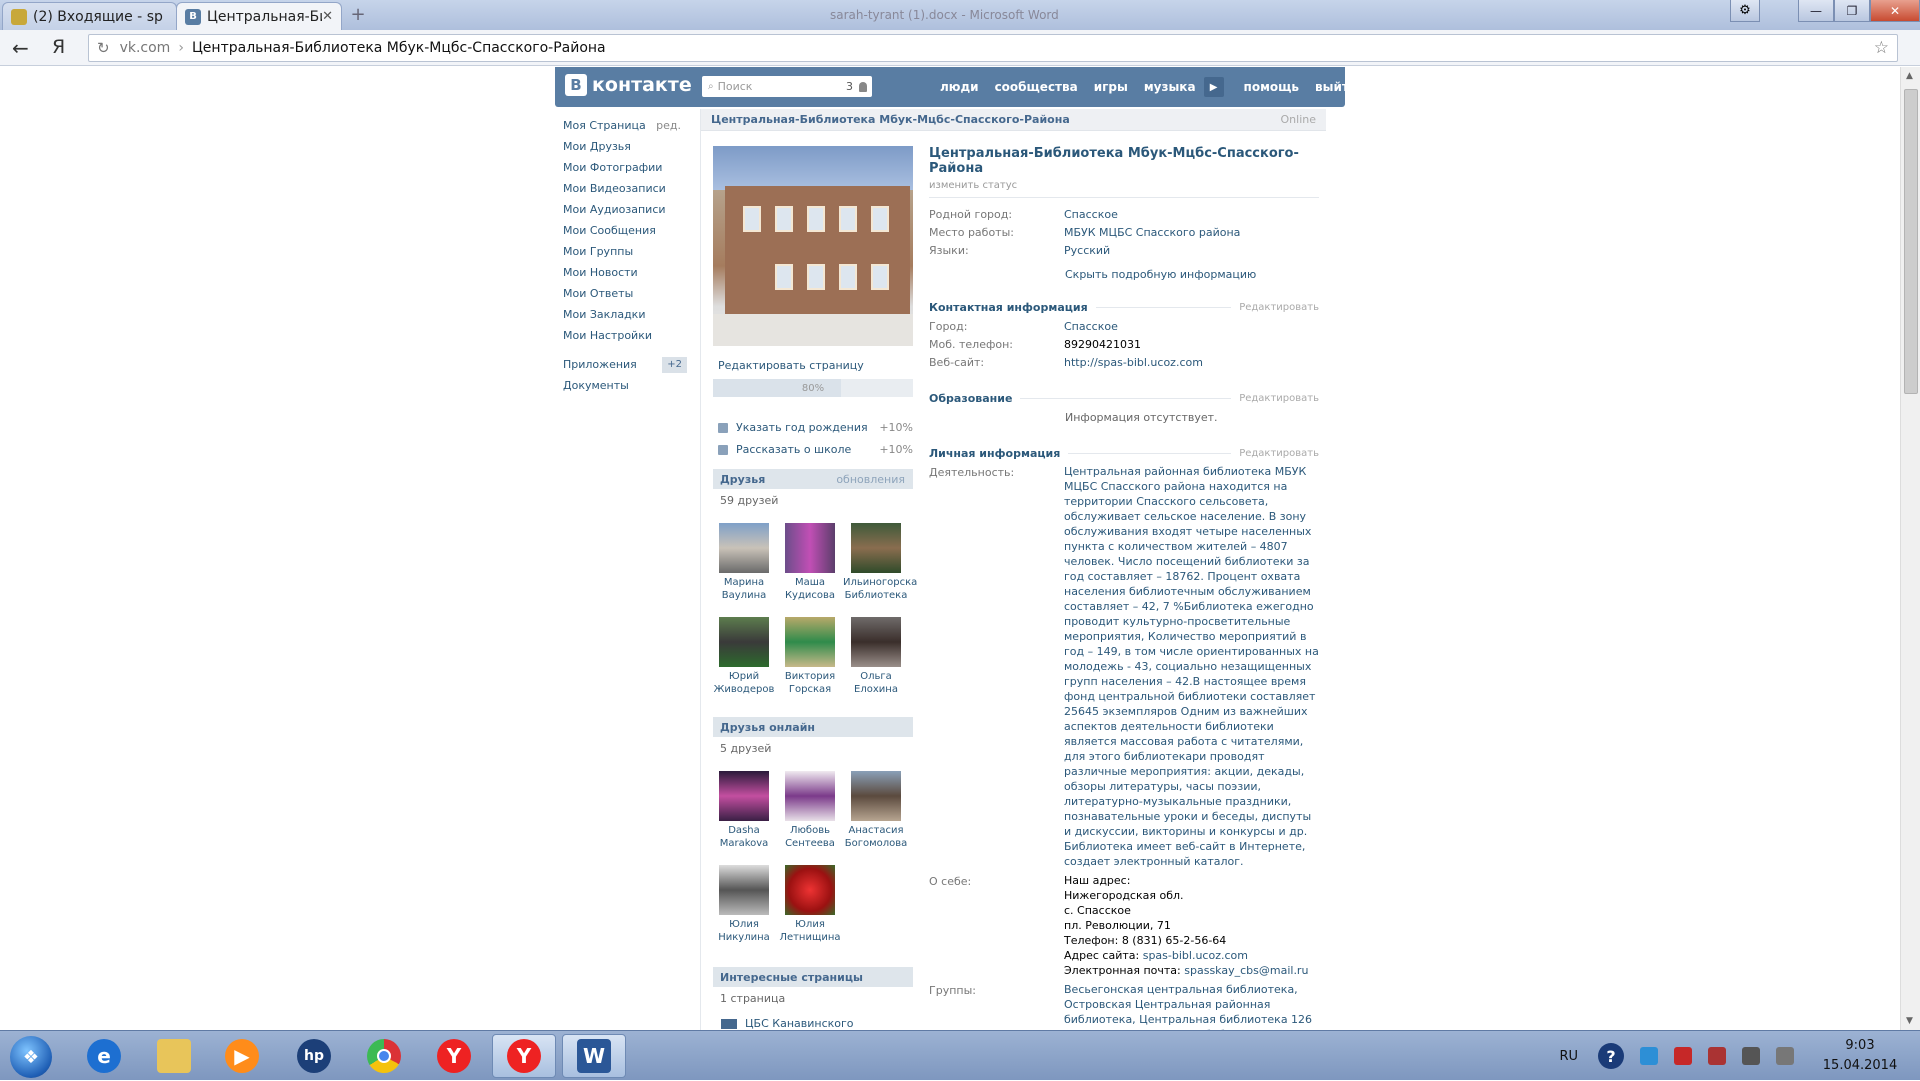  I want to click on menu-my-groups: Мои Группы, so click(628, 251).